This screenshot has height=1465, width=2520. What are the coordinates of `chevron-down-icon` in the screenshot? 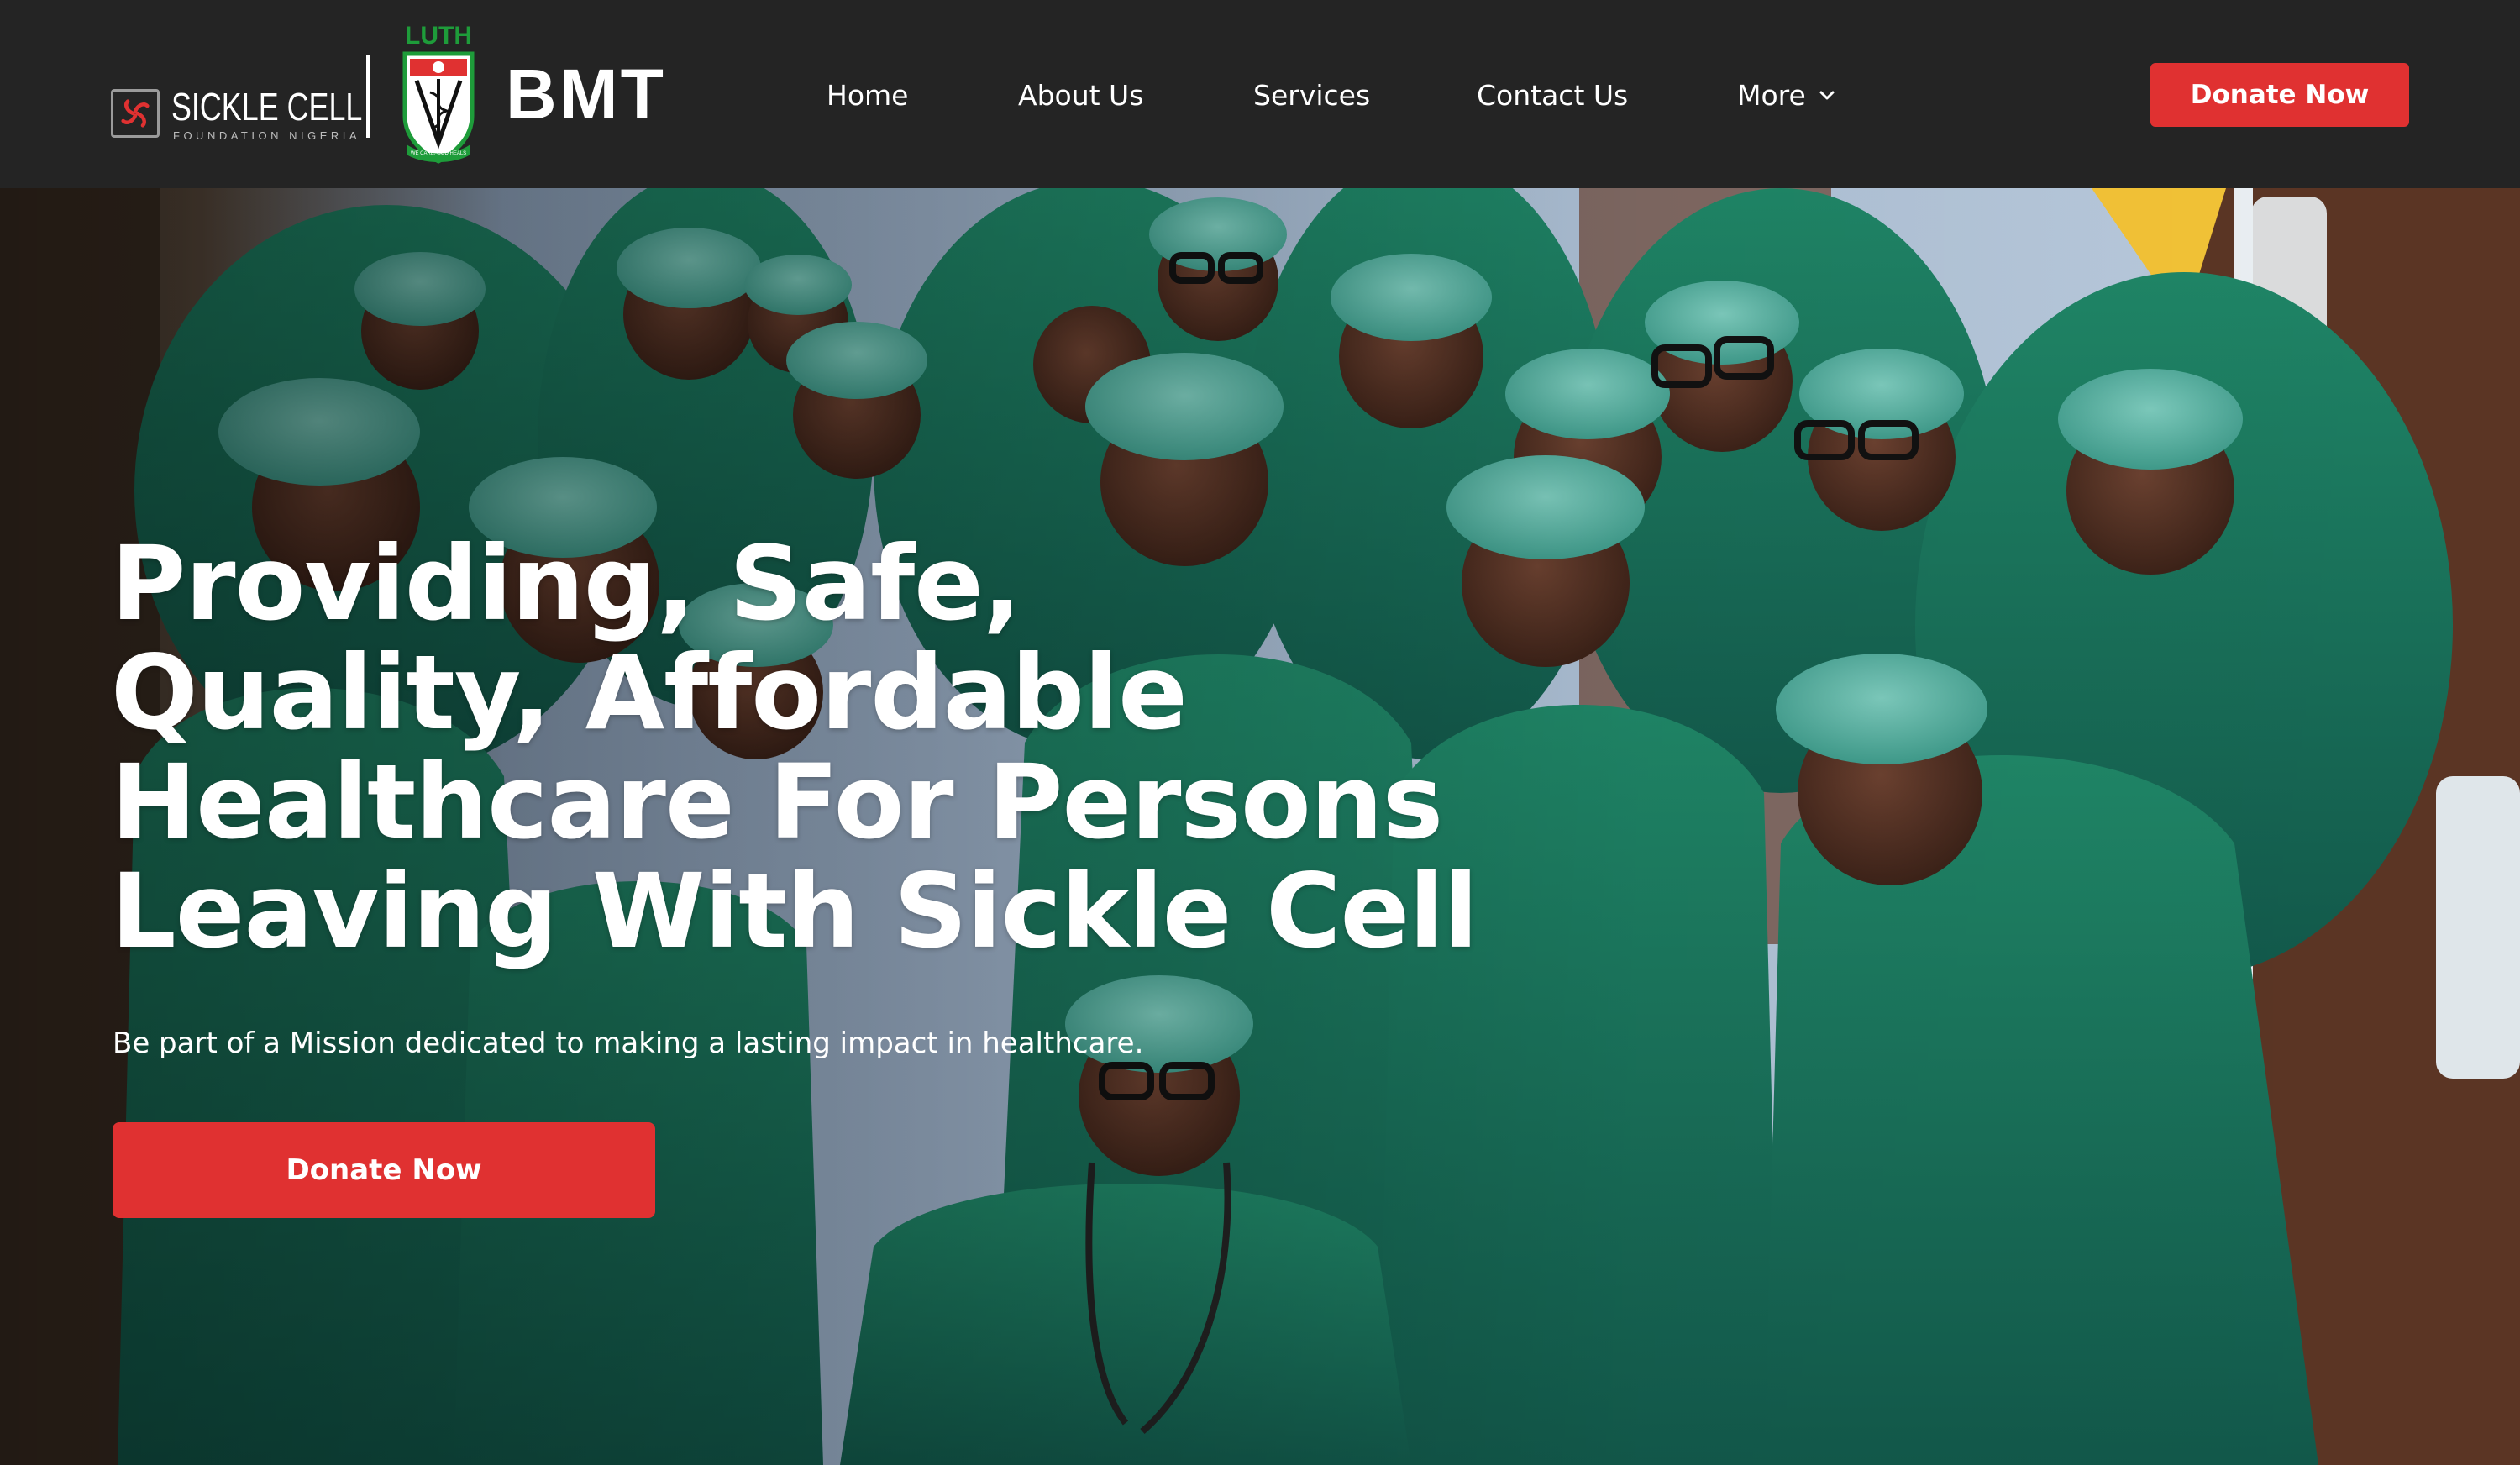 It's located at (1827, 95).